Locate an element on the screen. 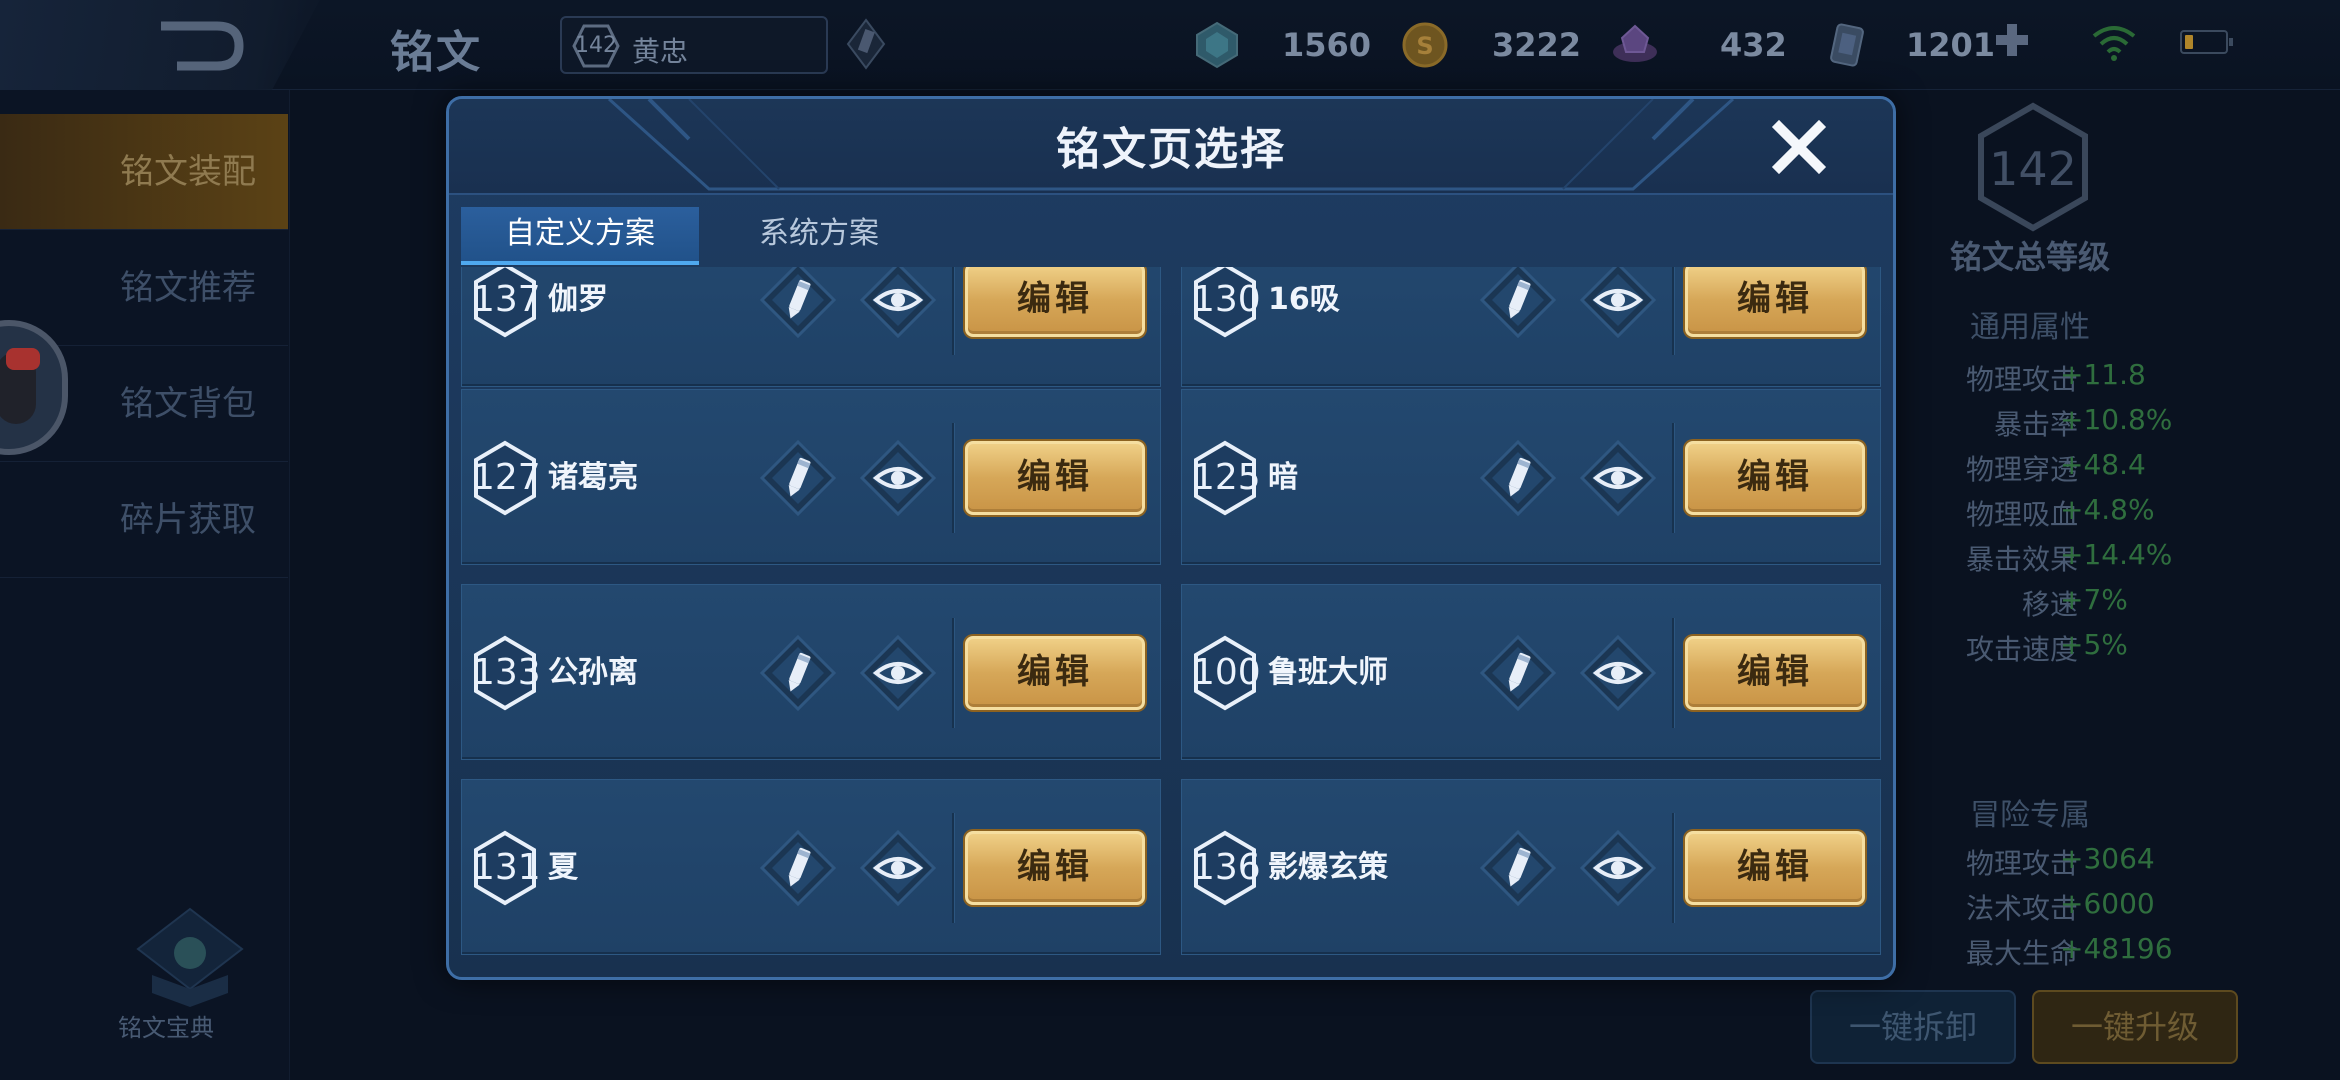 Image resolution: width=2340 pixels, height=1080 pixels. dialog-header: 铭文页选择 is located at coordinates (1171, 147).